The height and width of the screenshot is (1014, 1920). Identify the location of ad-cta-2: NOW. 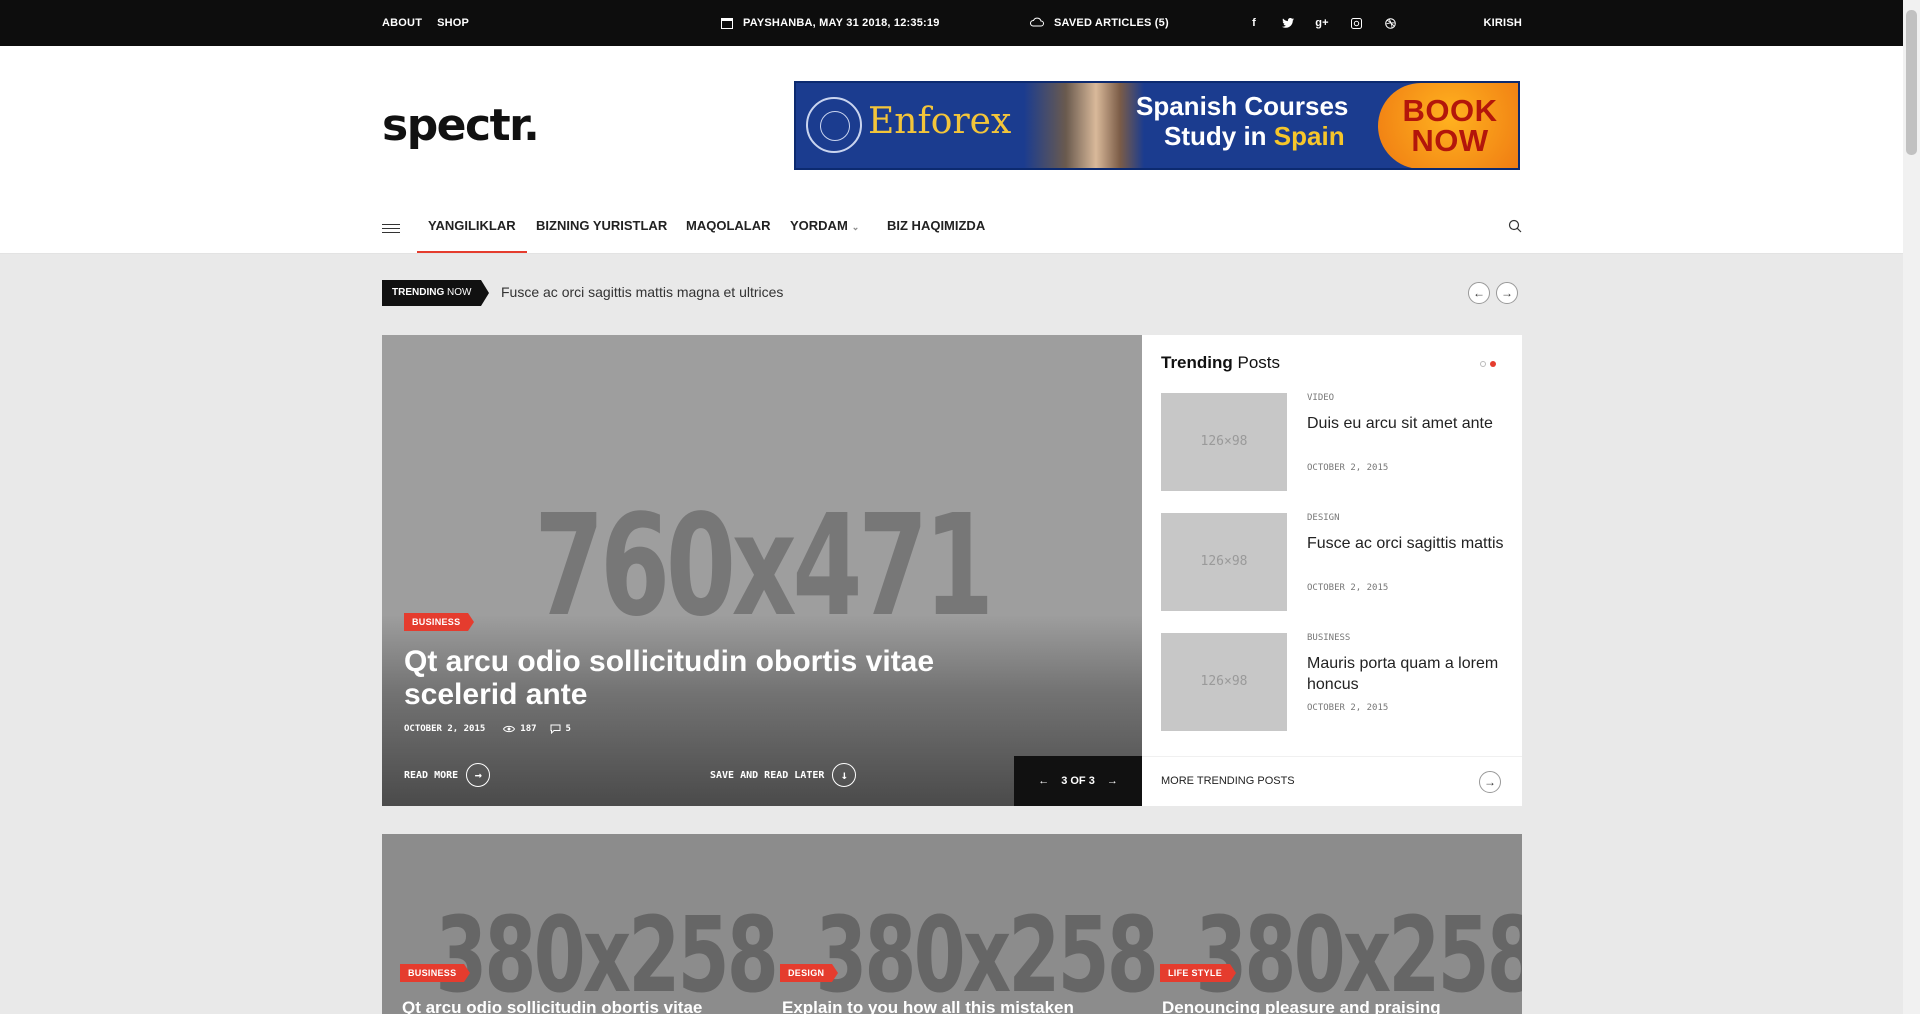
(1450, 140).